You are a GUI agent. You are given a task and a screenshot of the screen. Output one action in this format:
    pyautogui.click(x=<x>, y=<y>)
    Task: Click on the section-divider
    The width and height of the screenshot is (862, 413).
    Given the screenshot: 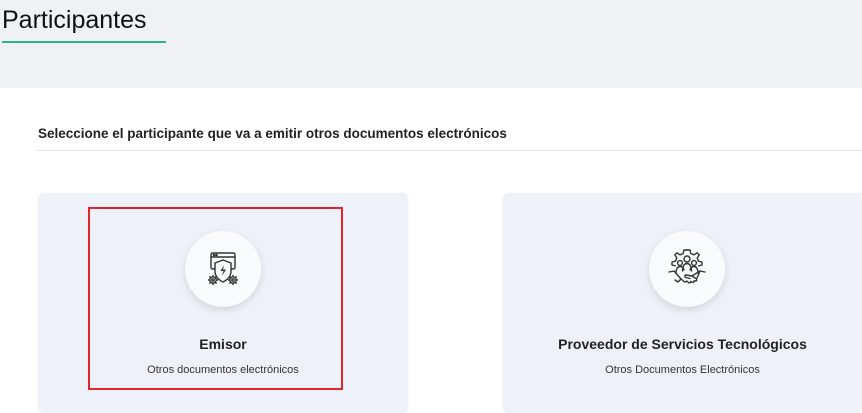 What is the action you would take?
    pyautogui.click(x=449, y=150)
    